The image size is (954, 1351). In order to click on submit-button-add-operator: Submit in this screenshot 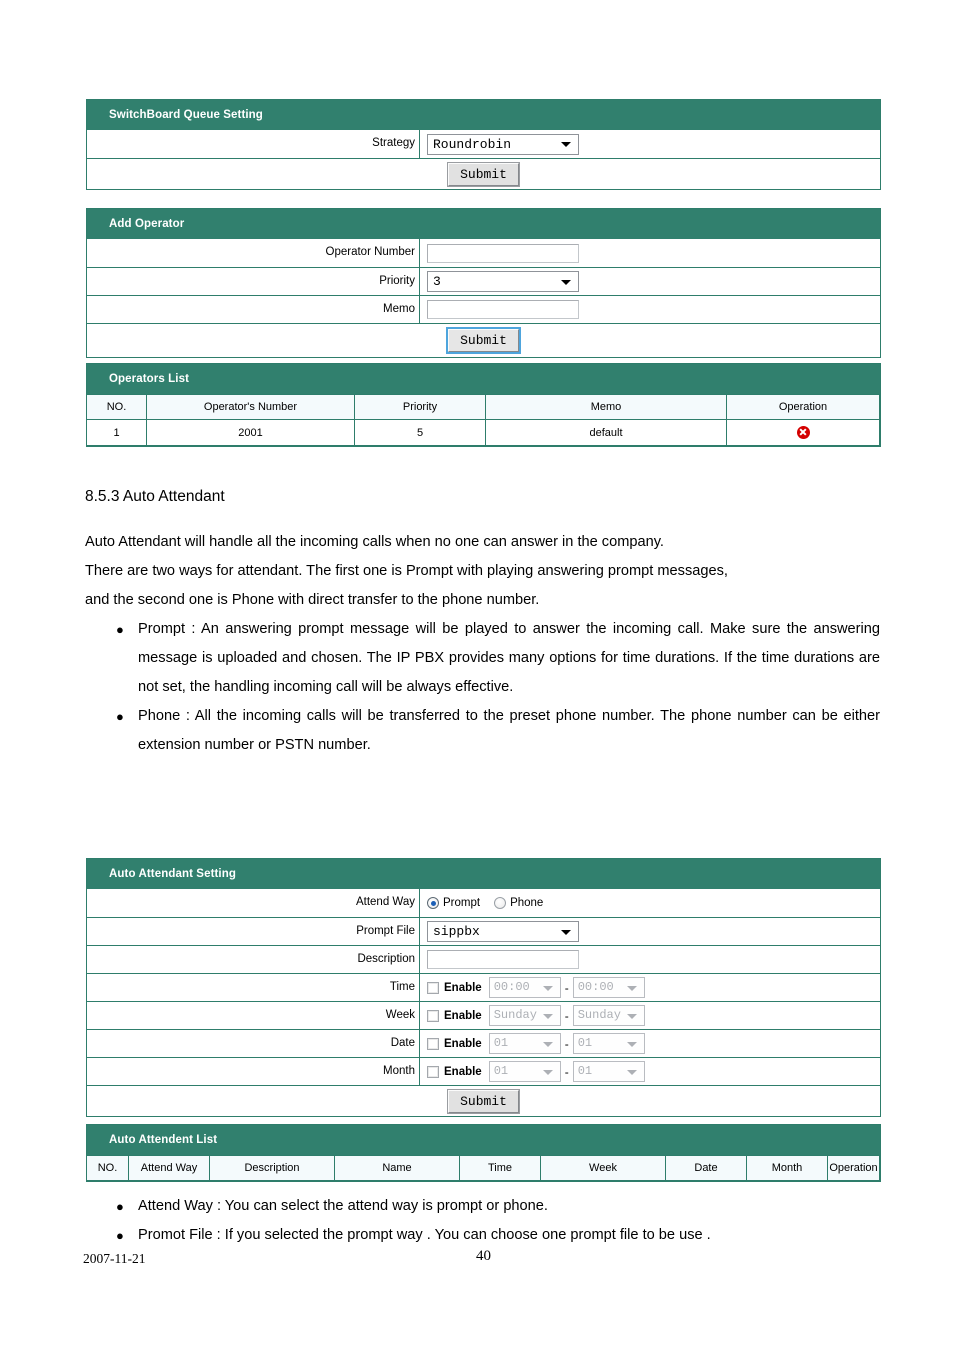, I will do `click(483, 340)`.